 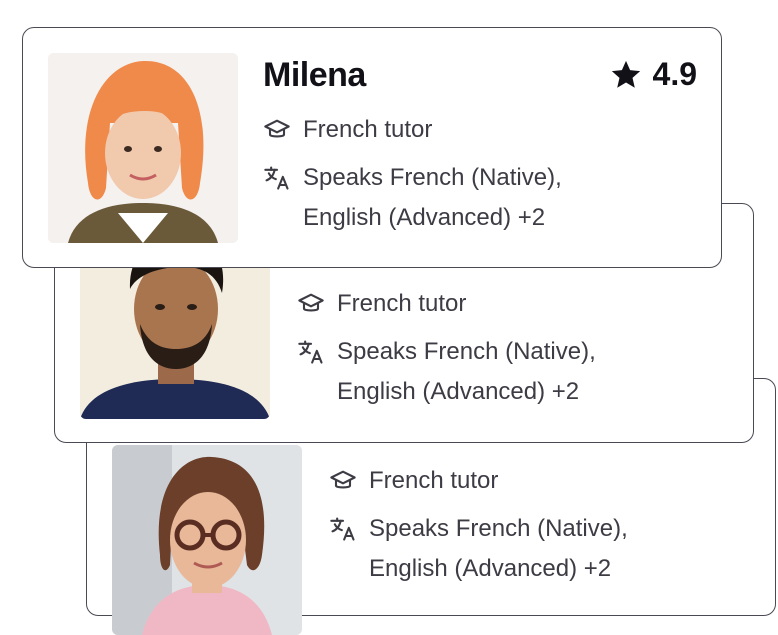 I want to click on tutor-3-languages-line1: Speaks French (Native),, so click(x=498, y=528).